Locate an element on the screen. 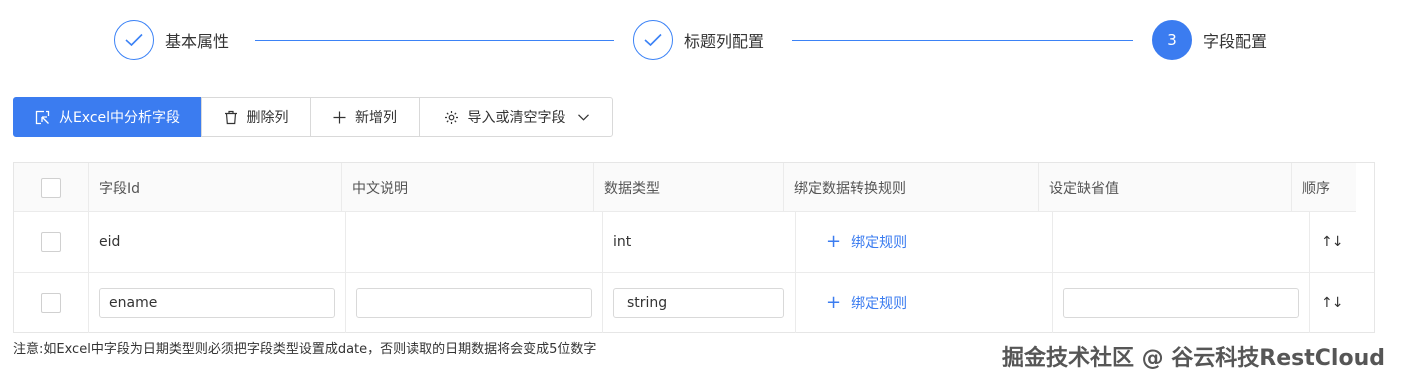  step-basic-properties: 基本属性 is located at coordinates (171, 40).